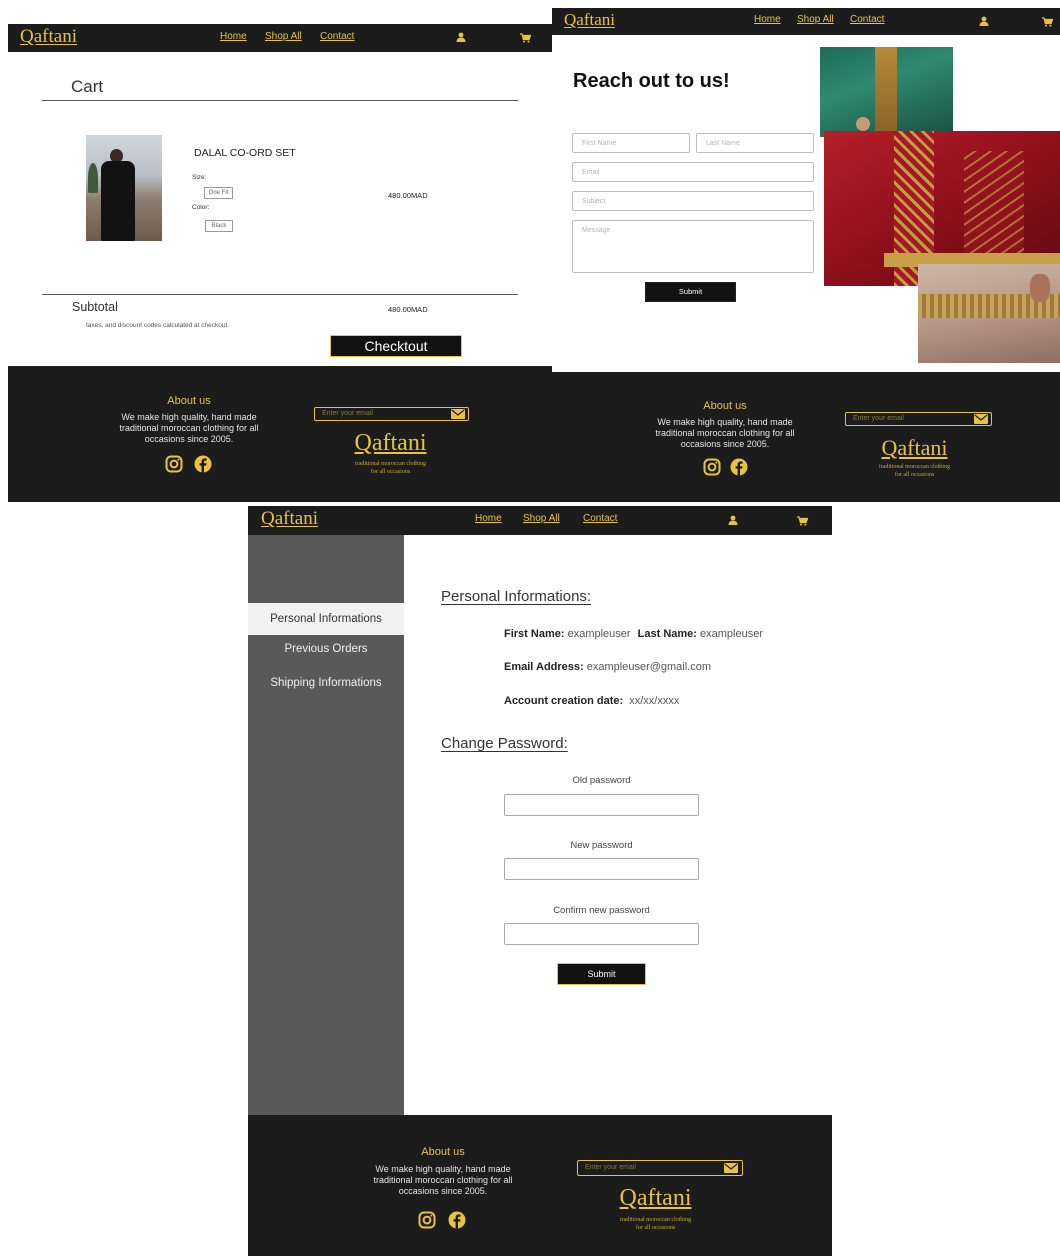  What do you see at coordinates (723, 143) in the screenshot?
I see `last-name-placeholder: Last Name` at bounding box center [723, 143].